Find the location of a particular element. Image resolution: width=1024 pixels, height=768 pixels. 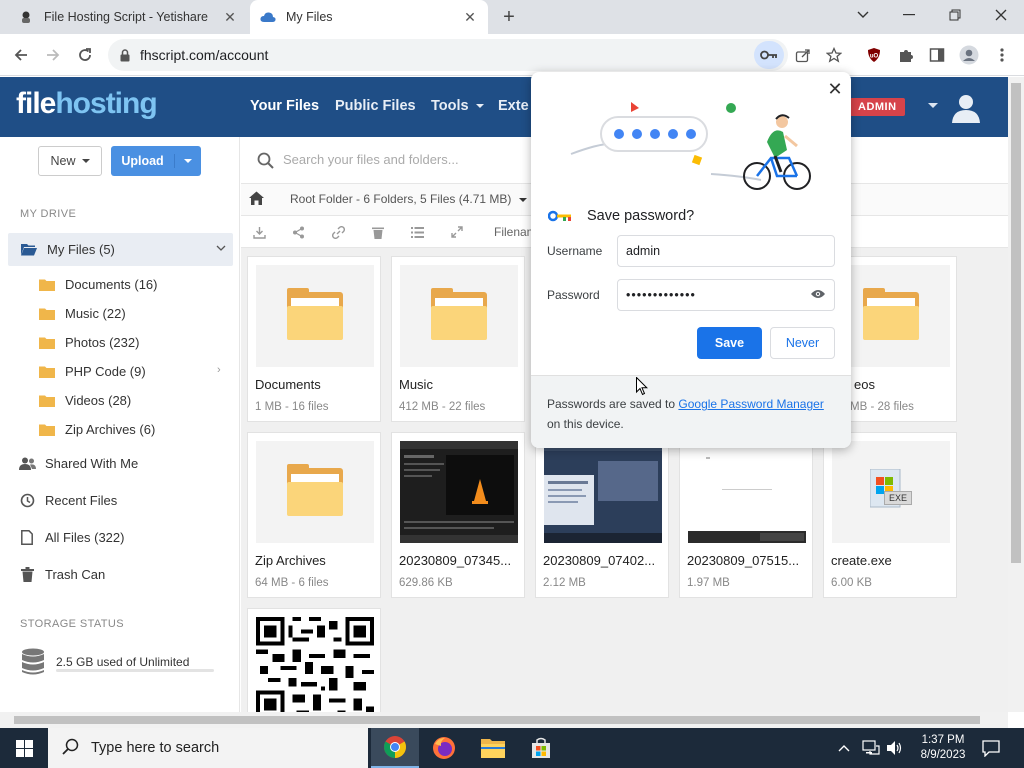

horizontal-scrollbar is located at coordinates (504, 720).